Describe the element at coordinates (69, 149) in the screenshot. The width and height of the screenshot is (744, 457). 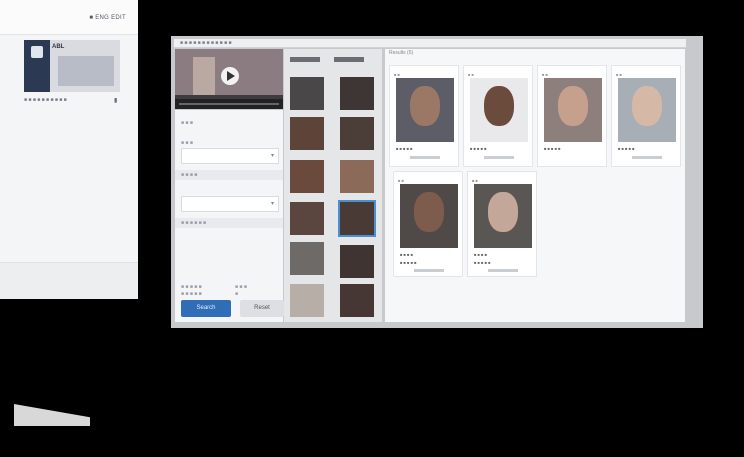
I see `left-device-panel: ■ ENG EDIT ABL ■ ■ ■ ■ ■ ■ ■ ■ ■ ■ ▮` at that location.